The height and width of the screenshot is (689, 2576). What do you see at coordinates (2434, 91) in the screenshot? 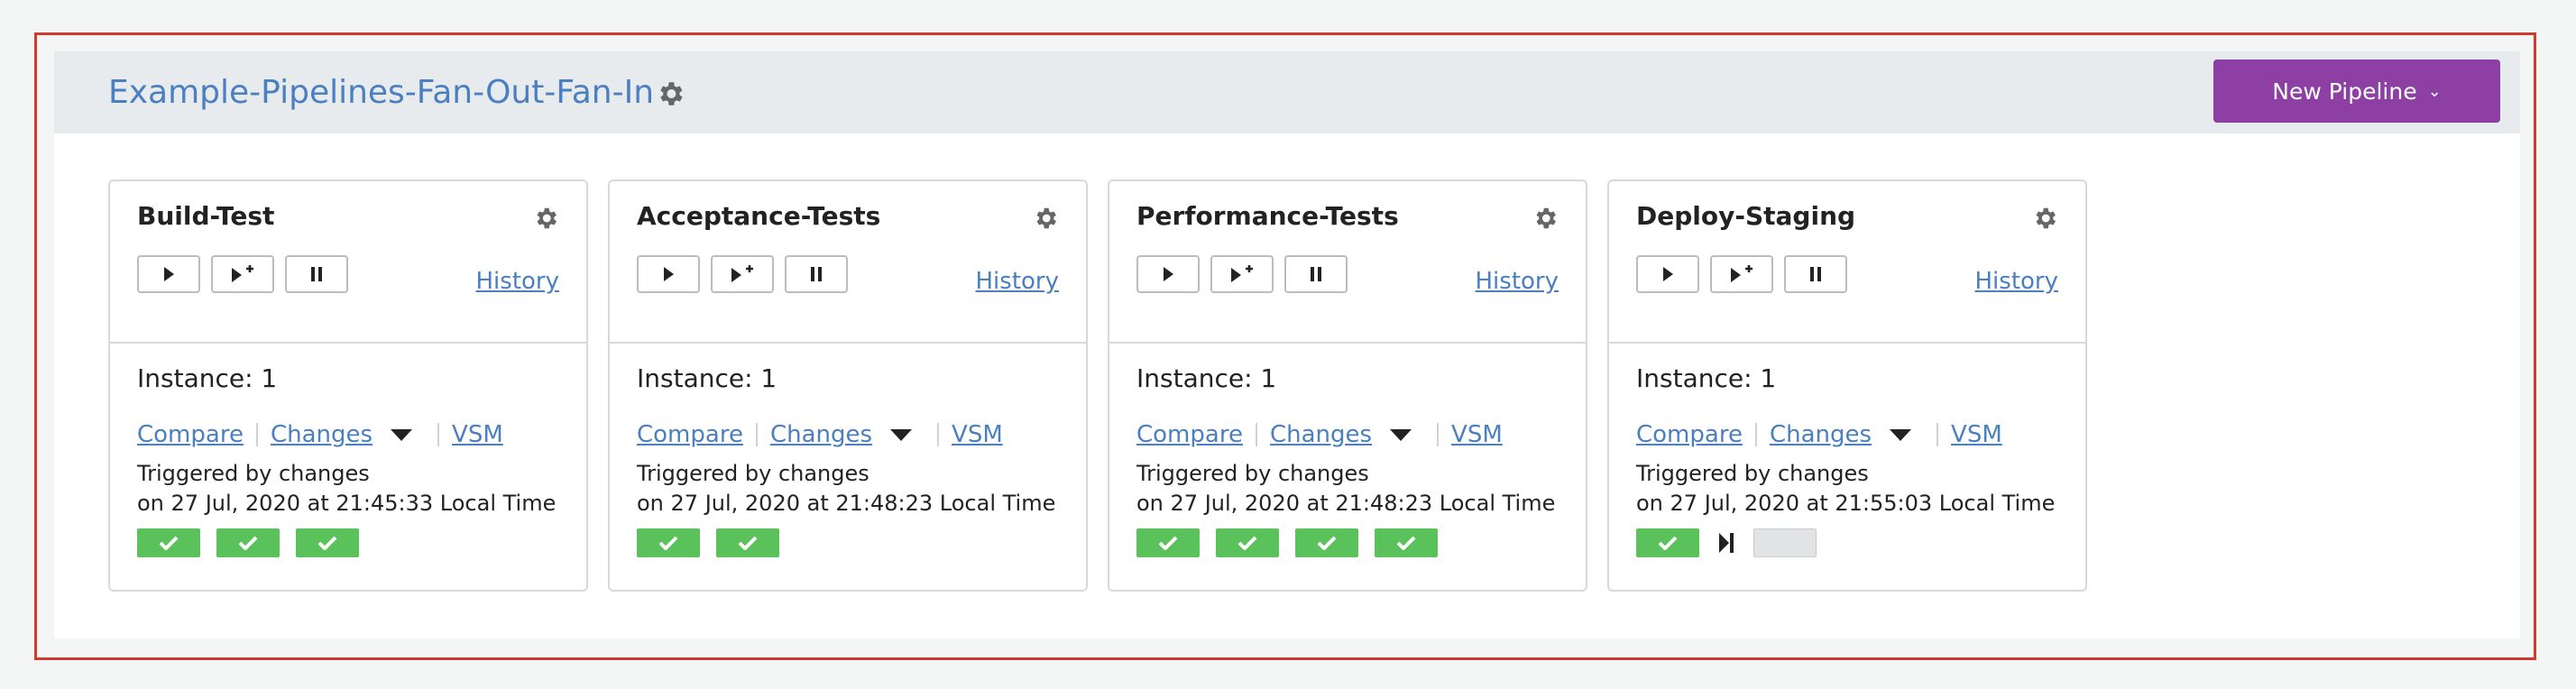
I see `chevron-down-icon: ⌄` at bounding box center [2434, 91].